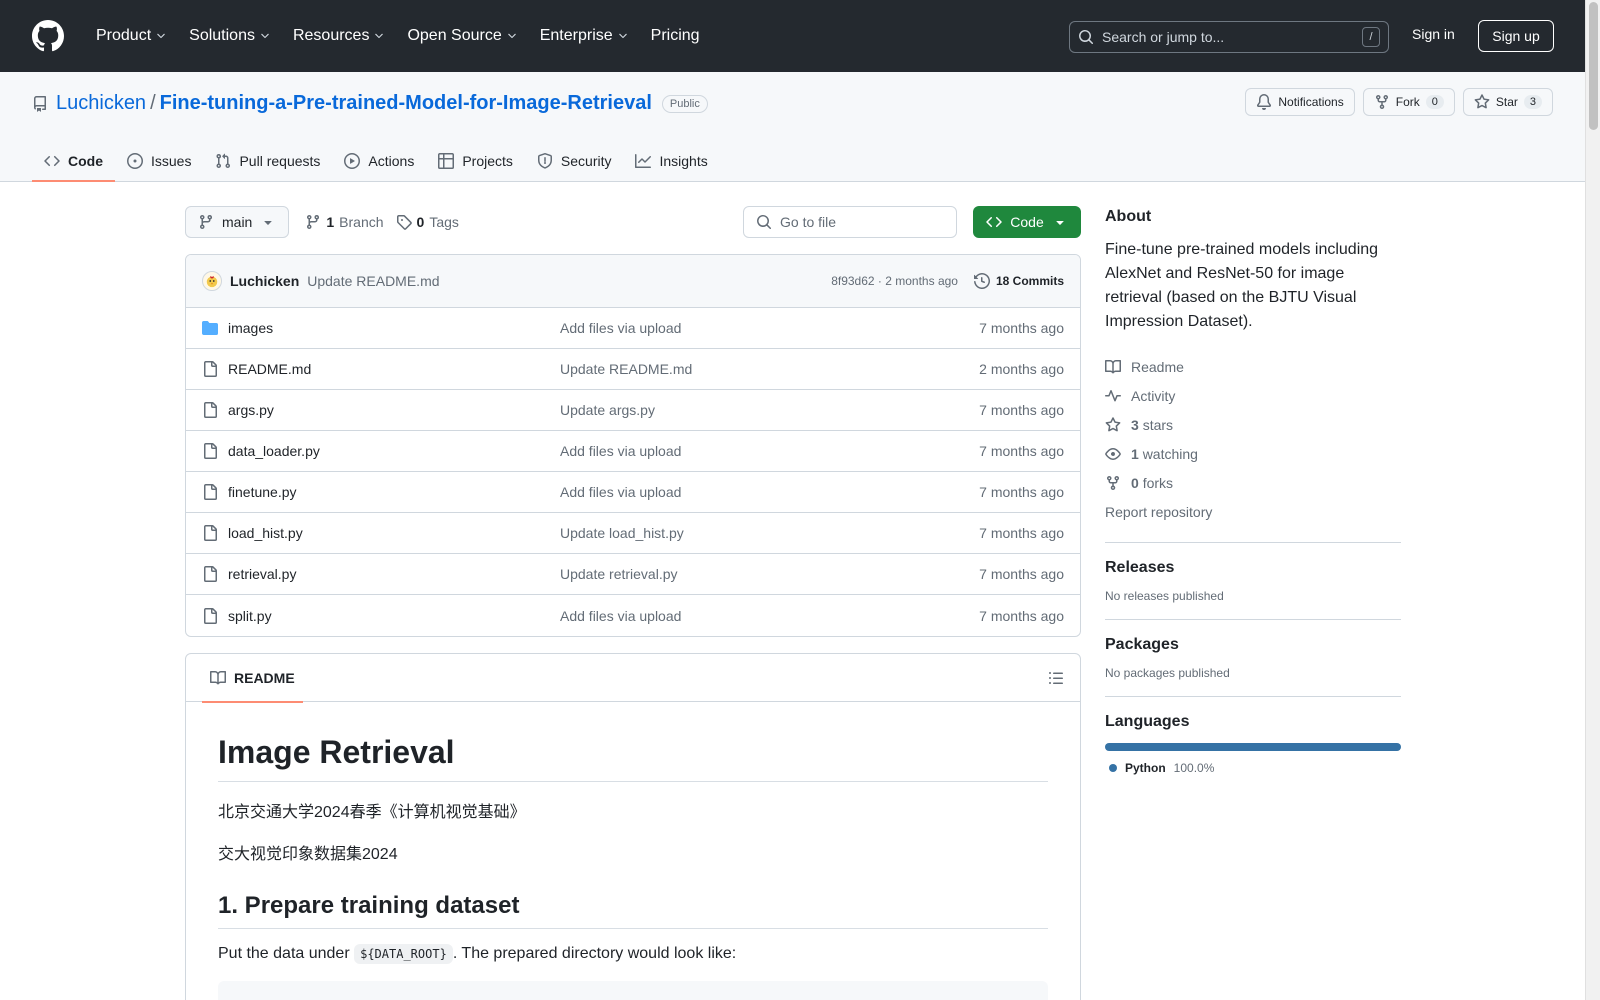 The image size is (1600, 1000). I want to click on file-name-link: split.py, so click(394, 616).